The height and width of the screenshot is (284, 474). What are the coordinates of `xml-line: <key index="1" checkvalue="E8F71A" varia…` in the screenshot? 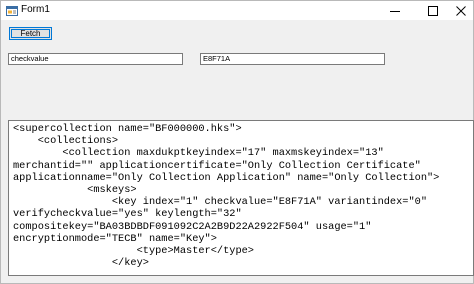 It's located at (220, 202).